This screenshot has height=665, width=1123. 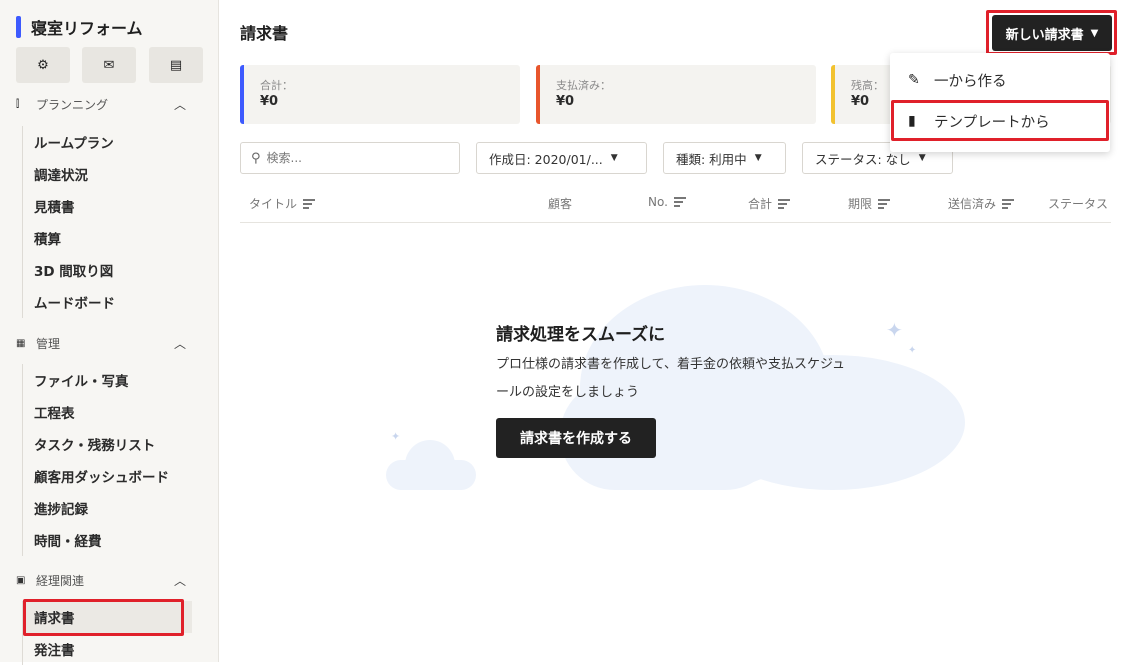 What do you see at coordinates (107, 649) in the screenshot?
I see `sidebar-item-purchase-orders: 発注書` at bounding box center [107, 649].